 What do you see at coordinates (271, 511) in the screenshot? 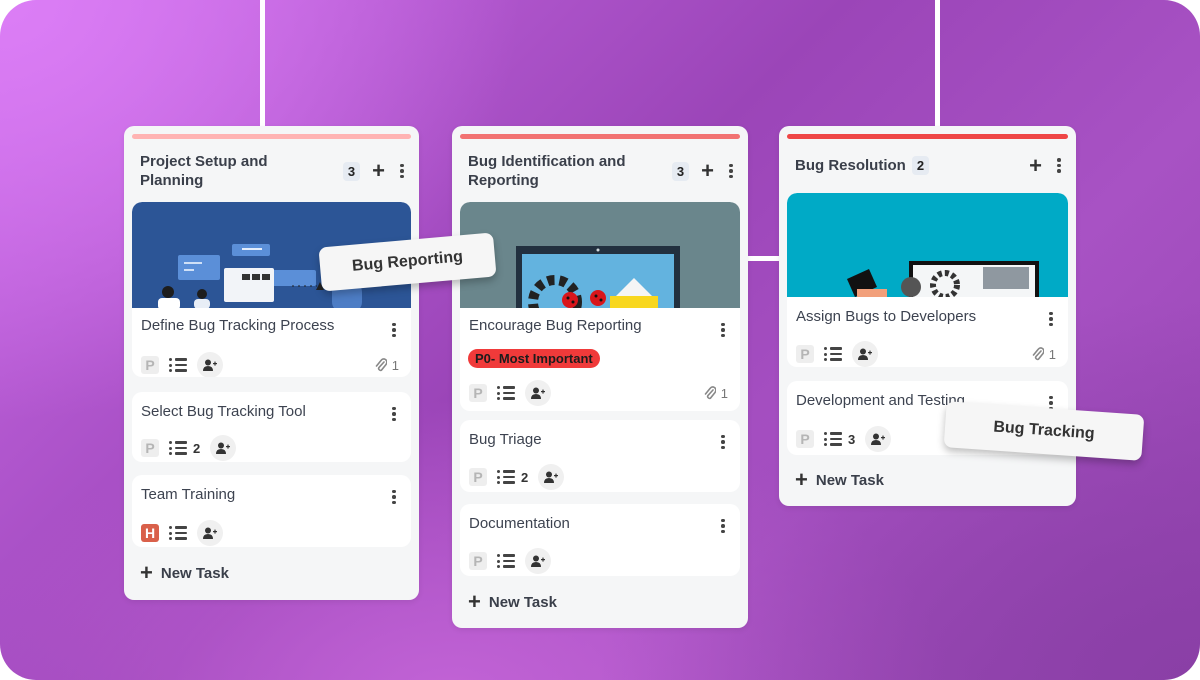
I see `task-card: Team Training H` at bounding box center [271, 511].